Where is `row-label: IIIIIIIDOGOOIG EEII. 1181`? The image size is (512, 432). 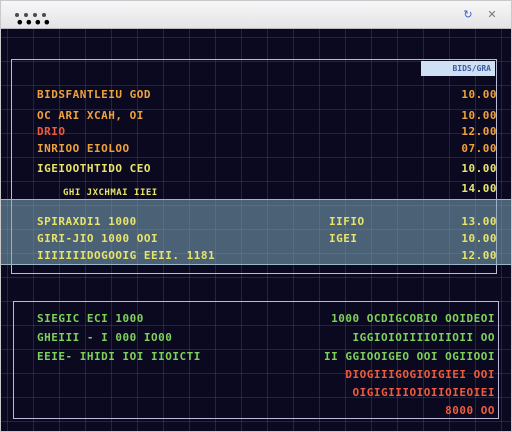
row-label: IIIIIIIDOGOOIG EEII. 1181 is located at coordinates (126, 256).